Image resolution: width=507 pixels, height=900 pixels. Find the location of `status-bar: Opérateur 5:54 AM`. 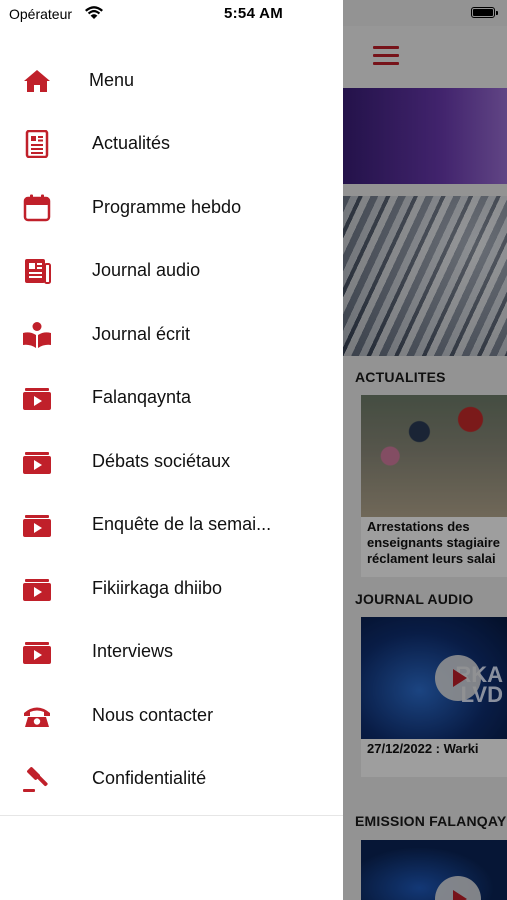

status-bar: Opérateur 5:54 AM is located at coordinates (253, 14).